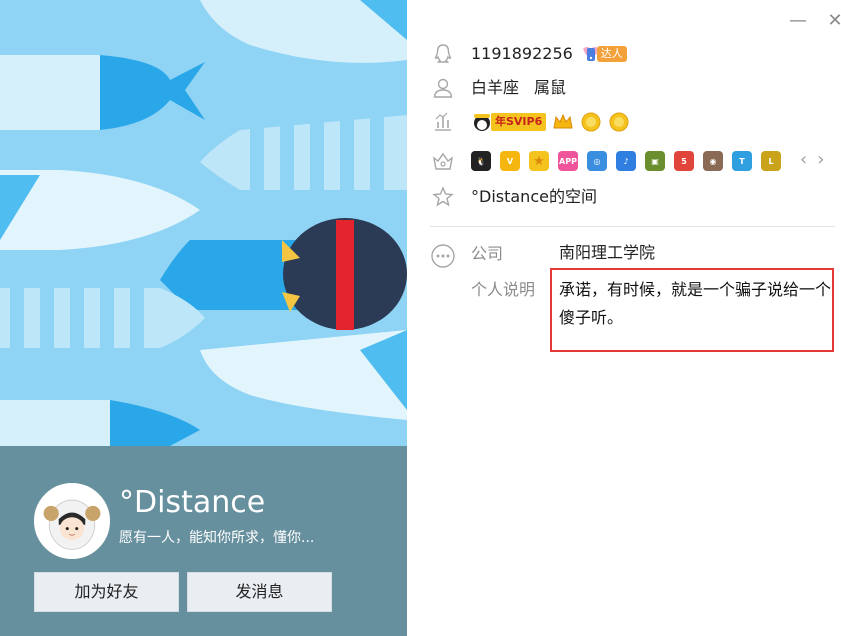 The image size is (841, 636). What do you see at coordinates (443, 256) in the screenshot?
I see `more-dots-icon` at bounding box center [443, 256].